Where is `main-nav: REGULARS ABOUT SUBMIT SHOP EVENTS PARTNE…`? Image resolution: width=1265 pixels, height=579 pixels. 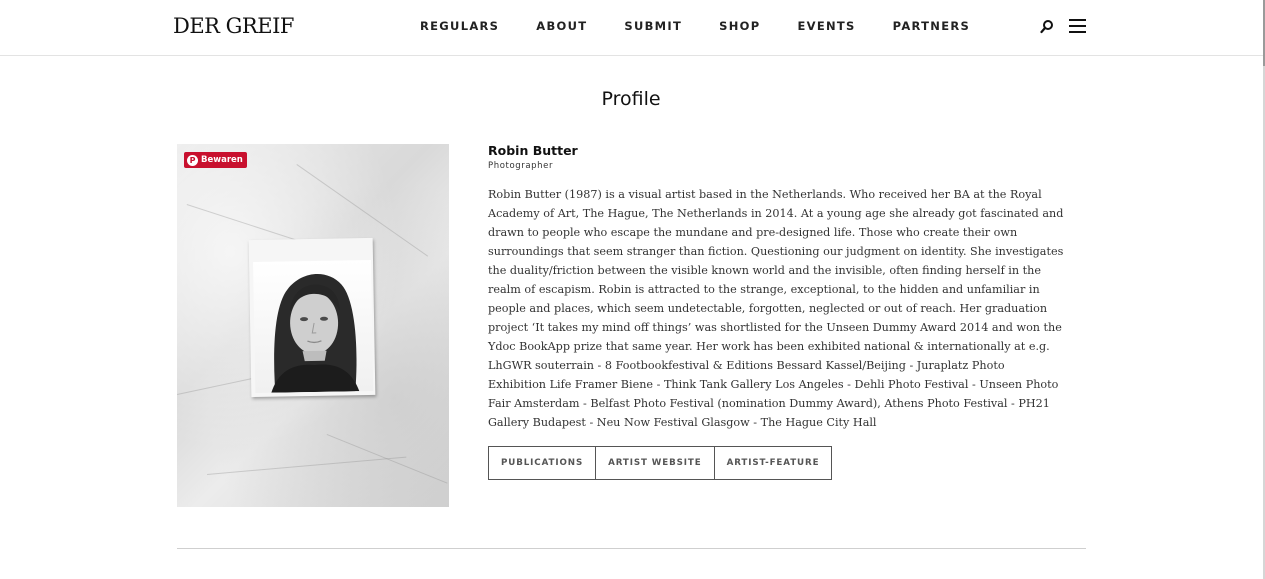 main-nav: REGULARS ABOUT SUBMIT SHOP EVENTS PARTNE… is located at coordinates (713, 26).